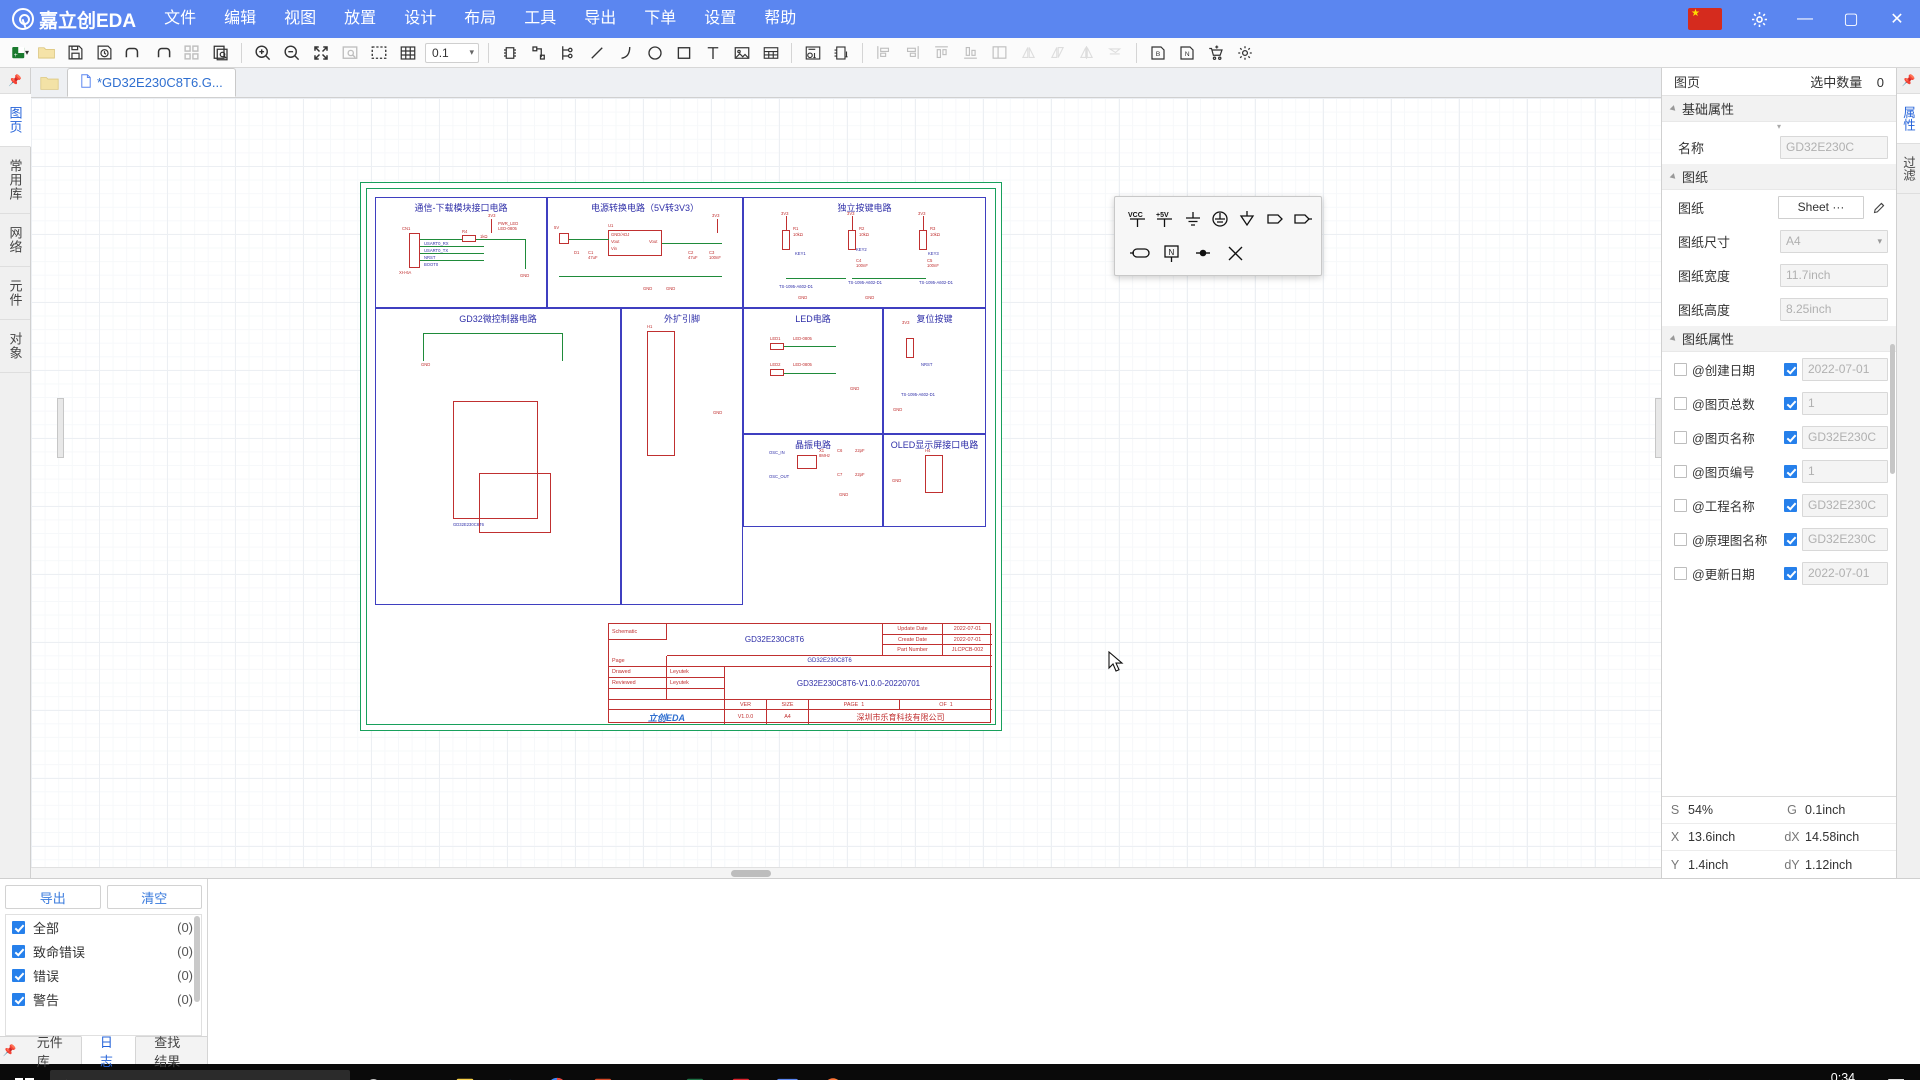 This screenshot has height=1080, width=1920. Describe the element at coordinates (1028, 53) in the screenshot. I see `mirror-1-icon` at that location.